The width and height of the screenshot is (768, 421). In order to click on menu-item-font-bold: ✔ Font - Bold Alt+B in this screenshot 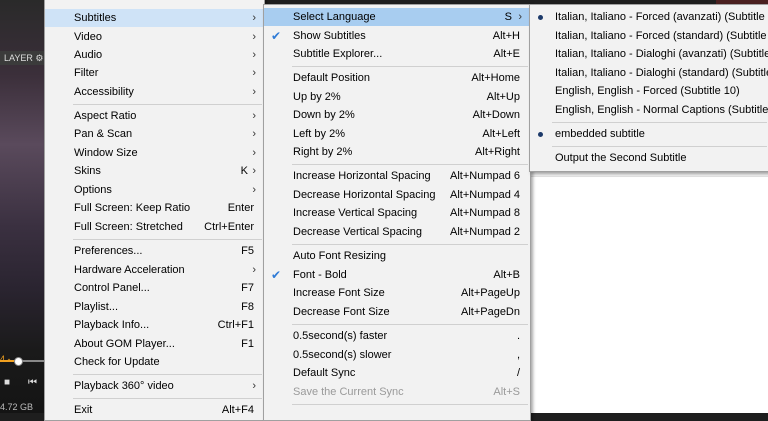, I will do `click(397, 275)`.